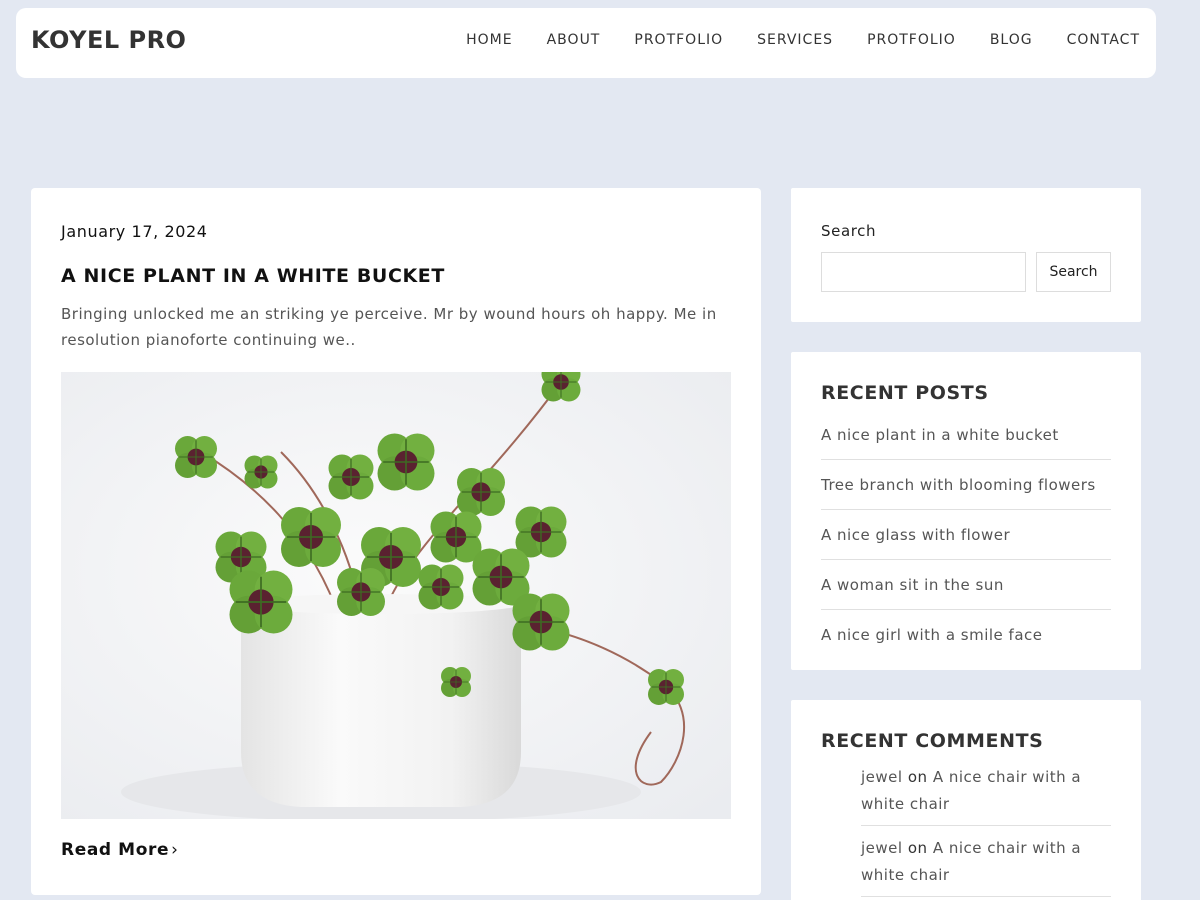  What do you see at coordinates (849, 231) in the screenshot?
I see `search-label: Search` at bounding box center [849, 231].